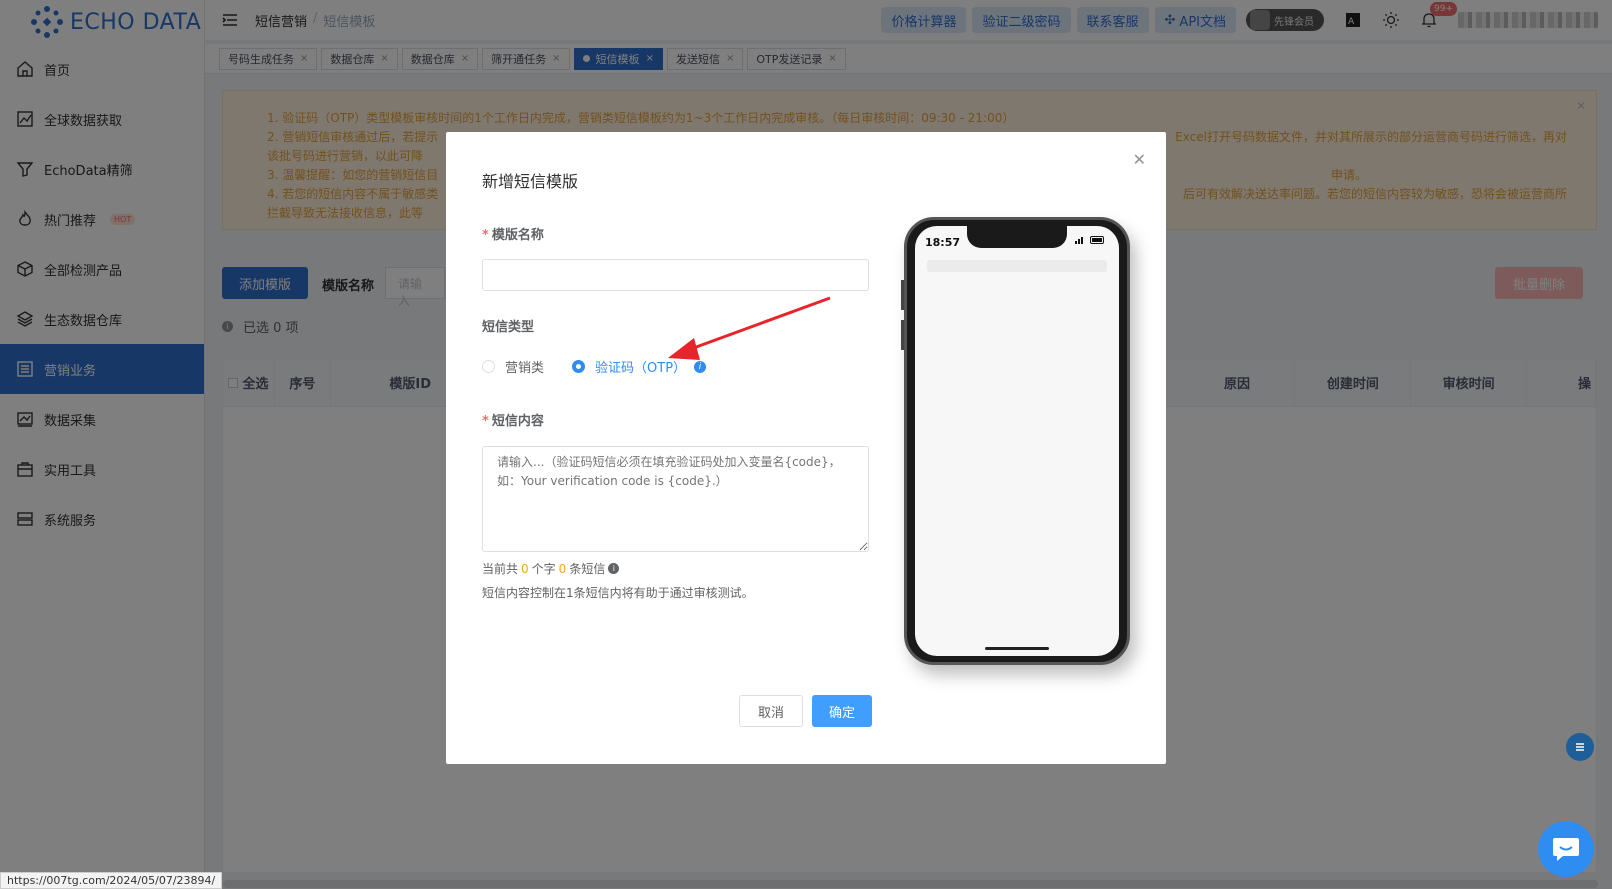 This screenshot has height=889, width=1612. What do you see at coordinates (517, 235) in the screenshot?
I see `template-name-label-text: 模版名称` at bounding box center [517, 235].